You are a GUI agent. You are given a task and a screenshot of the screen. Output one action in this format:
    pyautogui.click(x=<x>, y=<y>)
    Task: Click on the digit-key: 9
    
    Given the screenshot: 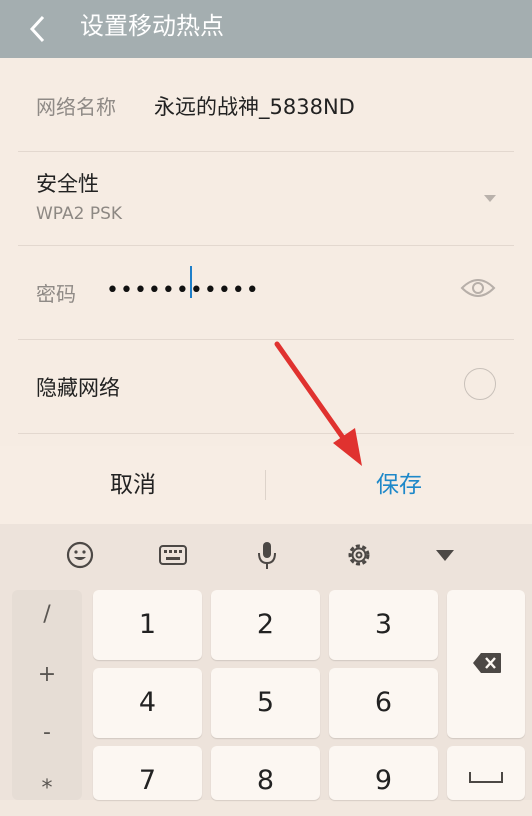 What is the action you would take?
    pyautogui.click(x=383, y=773)
    